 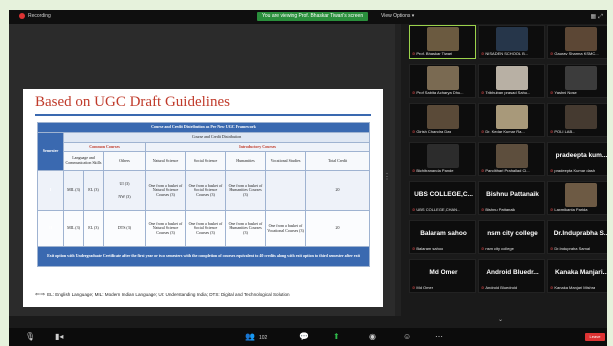 What do you see at coordinates (577, 276) in the screenshot?
I see `participant-tile: Kanaka Manjari... ⊘Kanaka Manjari Mishra` at bounding box center [577, 276].